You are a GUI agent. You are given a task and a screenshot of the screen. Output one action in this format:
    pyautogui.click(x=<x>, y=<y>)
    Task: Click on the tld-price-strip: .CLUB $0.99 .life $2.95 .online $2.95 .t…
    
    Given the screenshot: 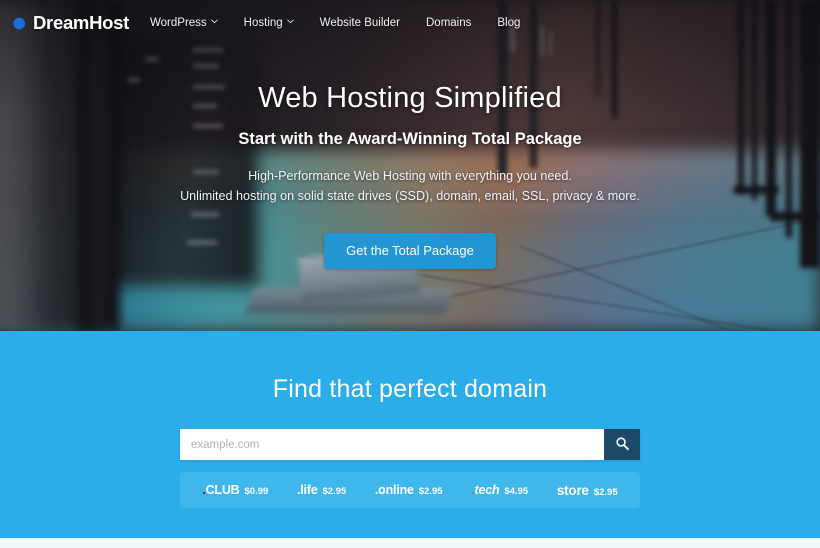 What is the action you would take?
    pyautogui.click(x=410, y=490)
    